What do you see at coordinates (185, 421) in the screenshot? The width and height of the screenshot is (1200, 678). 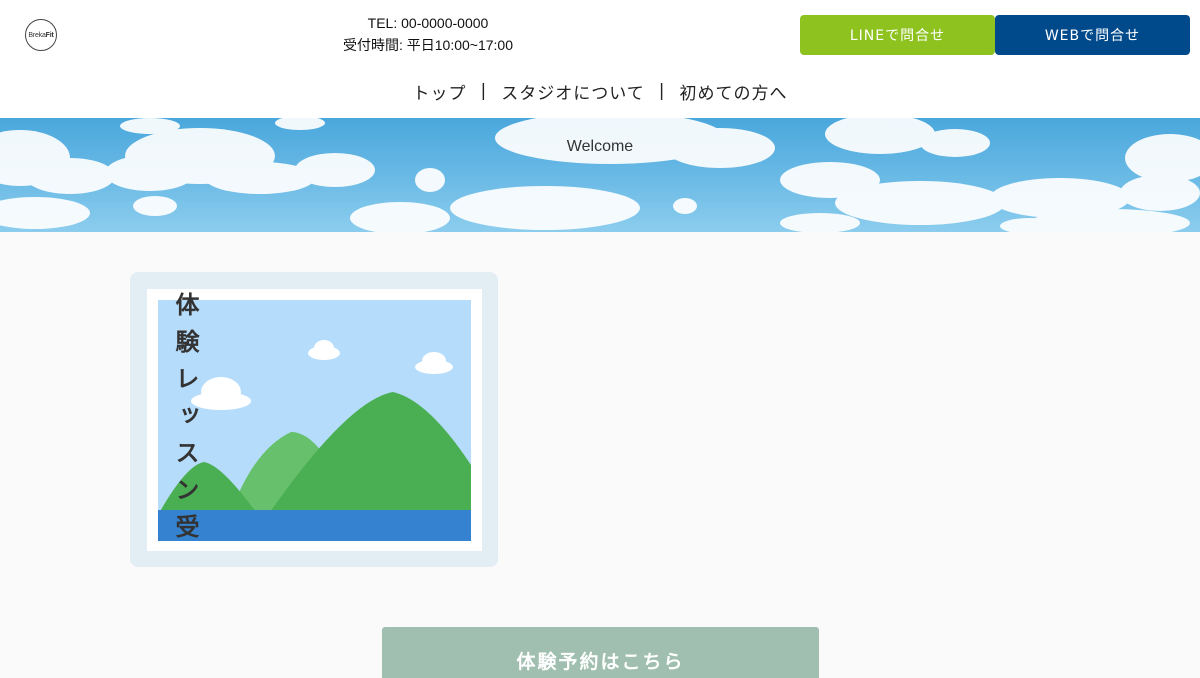 I see `card-title: 体験レッスン受` at bounding box center [185, 421].